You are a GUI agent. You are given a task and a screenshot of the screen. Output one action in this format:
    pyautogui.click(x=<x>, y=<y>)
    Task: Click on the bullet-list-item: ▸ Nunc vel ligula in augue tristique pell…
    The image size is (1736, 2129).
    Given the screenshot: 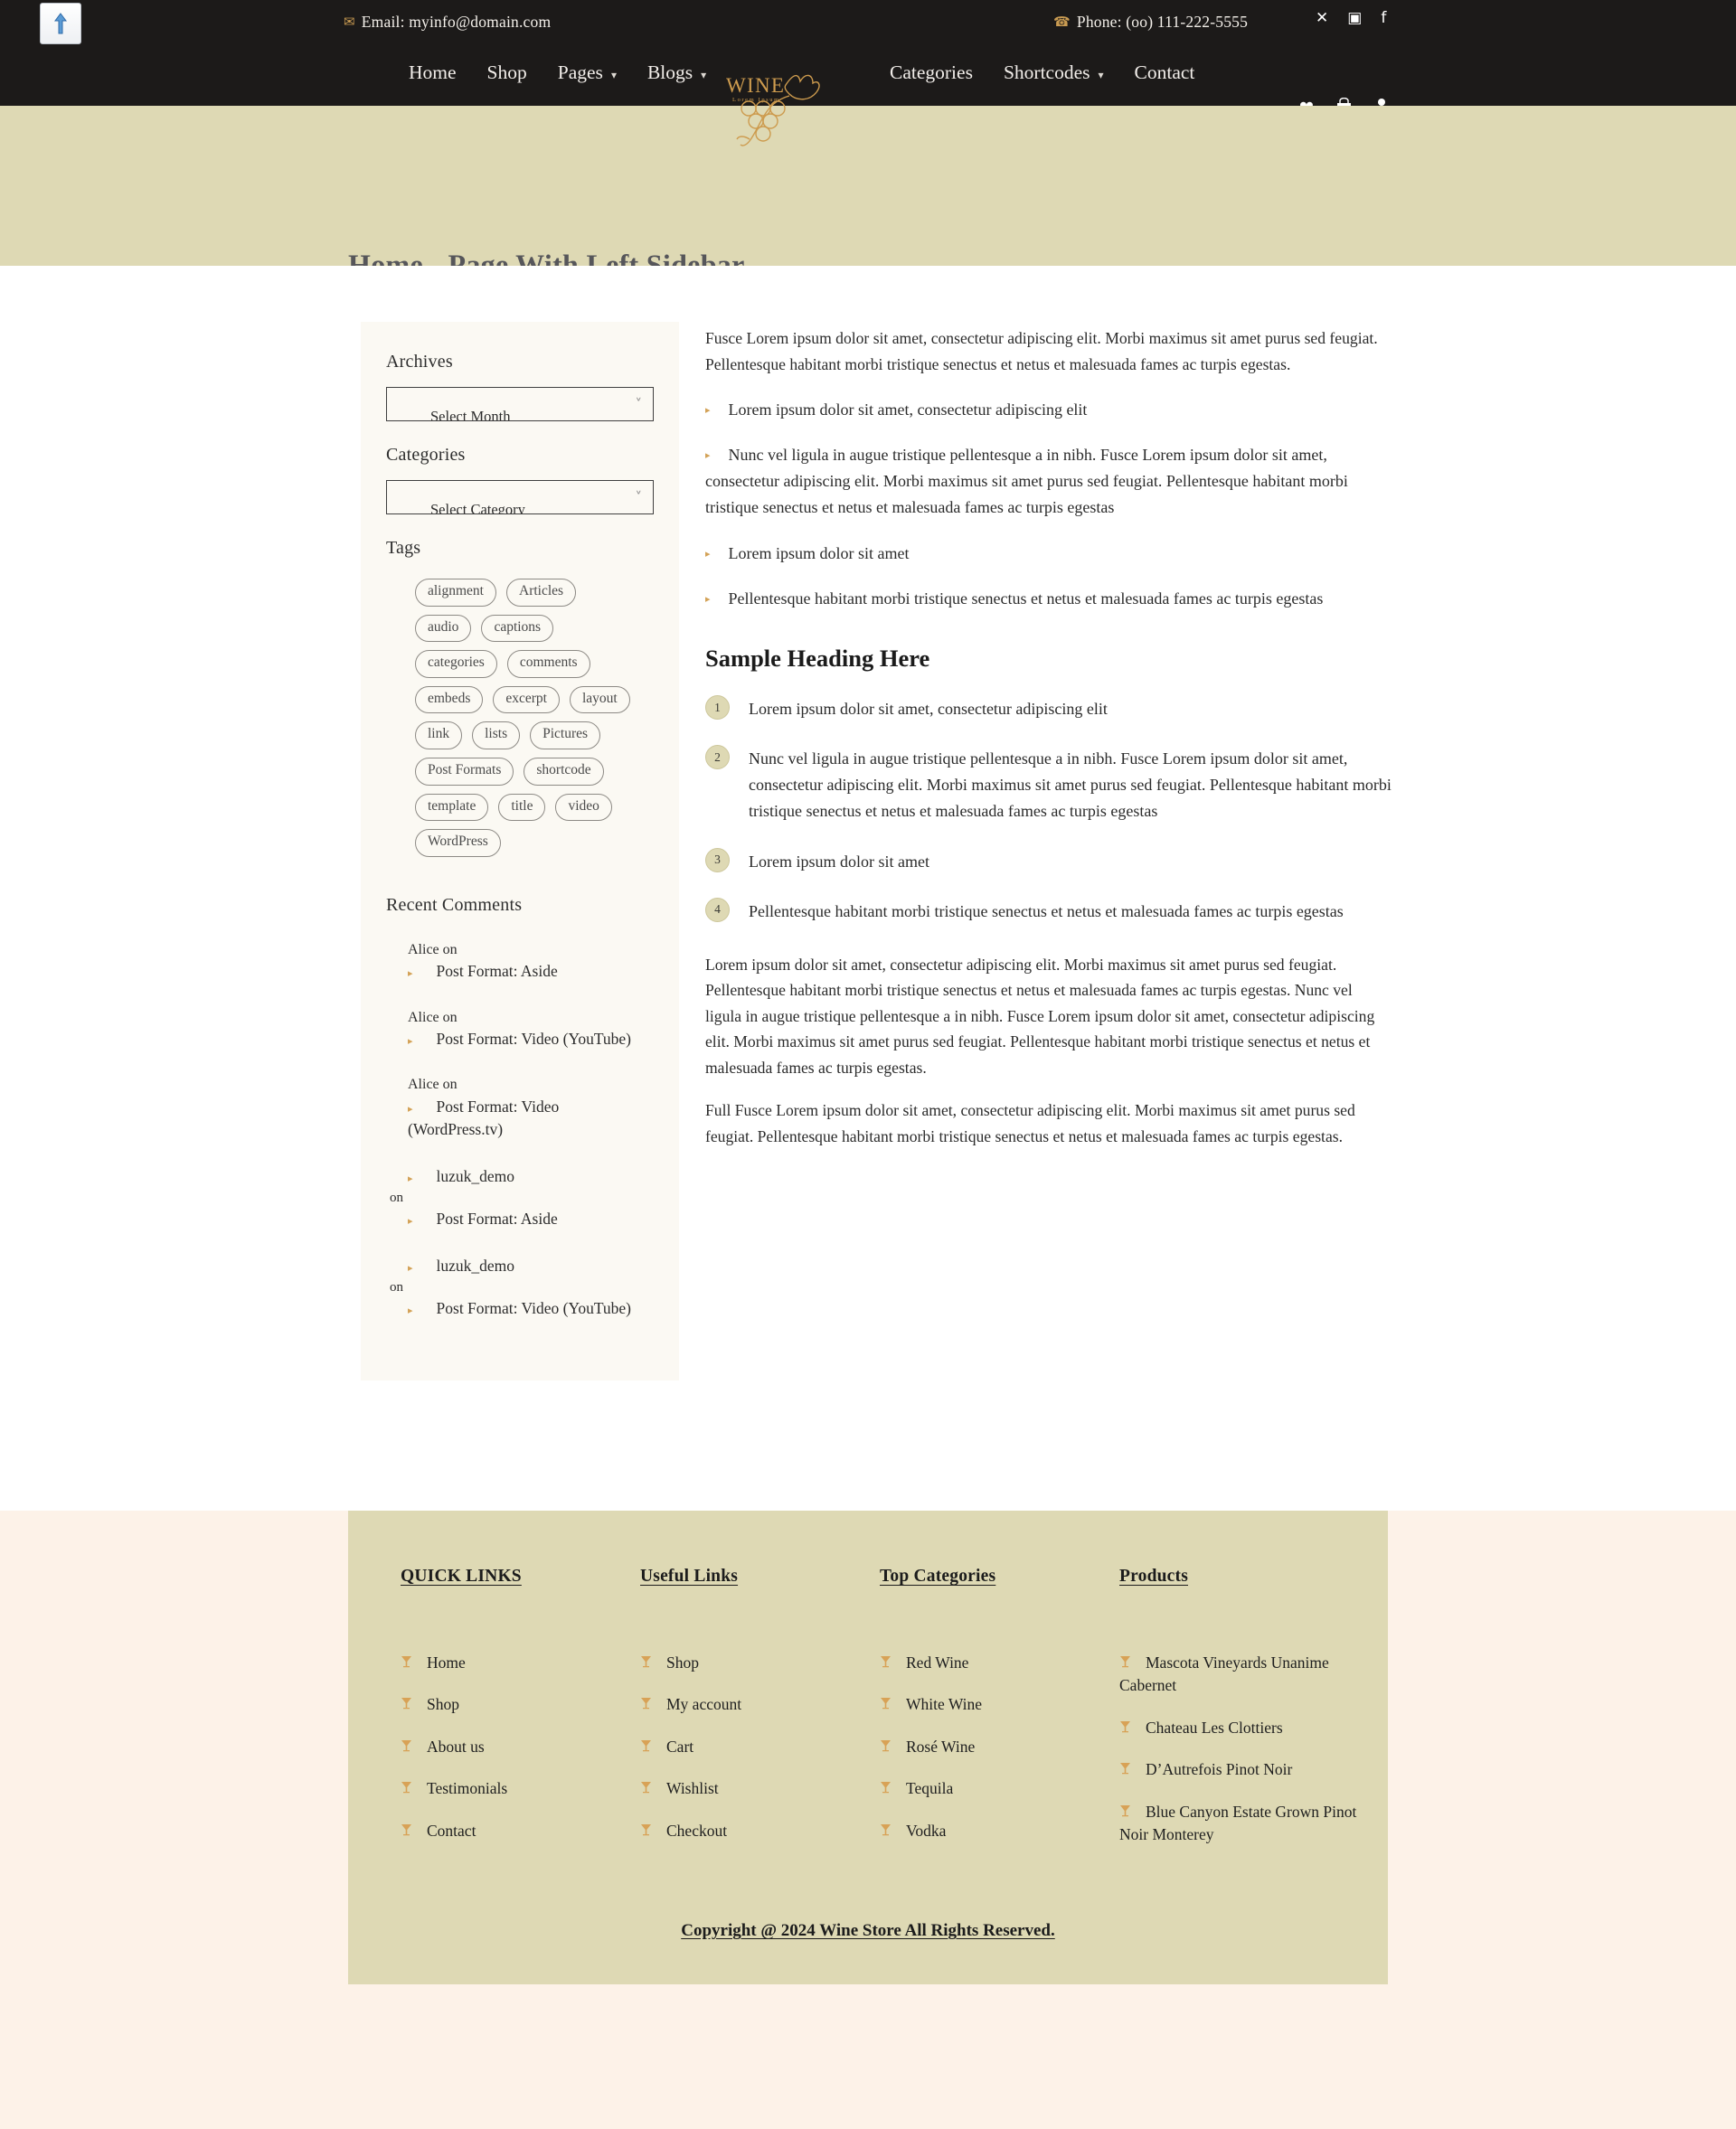 What is the action you would take?
    pyautogui.click(x=1048, y=481)
    